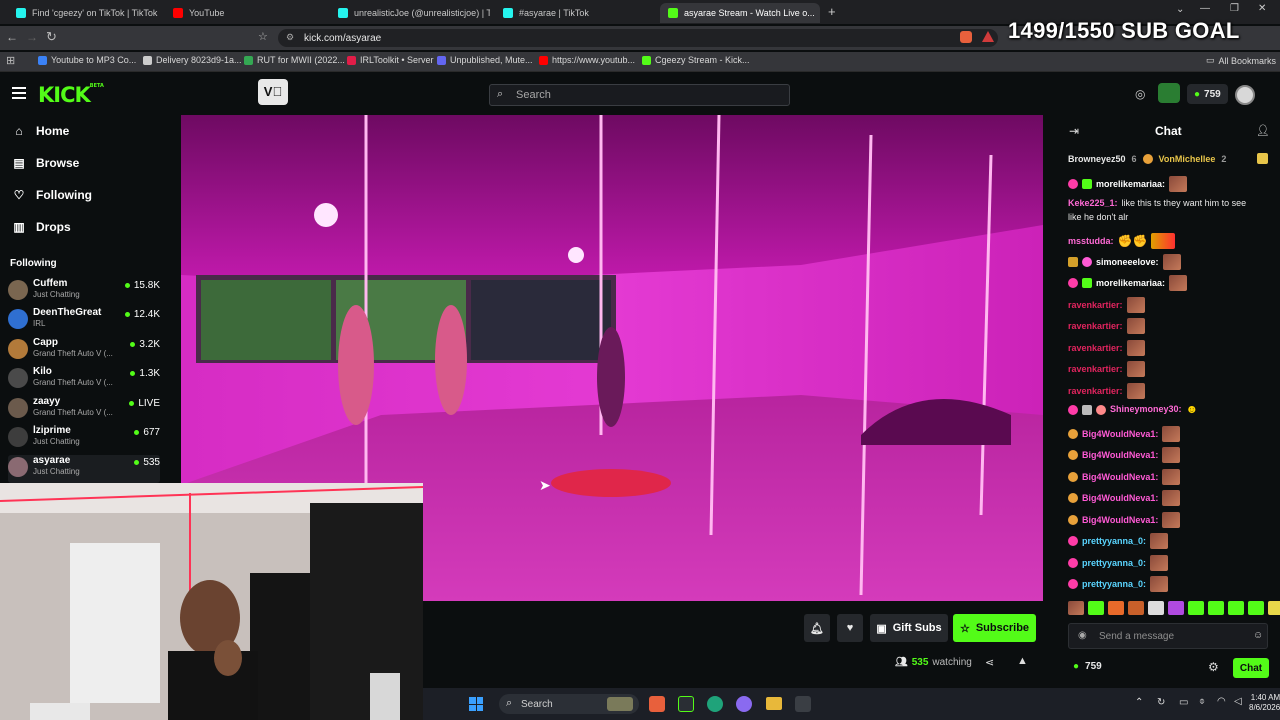 This screenshot has width=1280, height=720. Describe the element at coordinates (1130, 184) in the screenshot. I see `chat-username: morelikemariaa:` at that location.